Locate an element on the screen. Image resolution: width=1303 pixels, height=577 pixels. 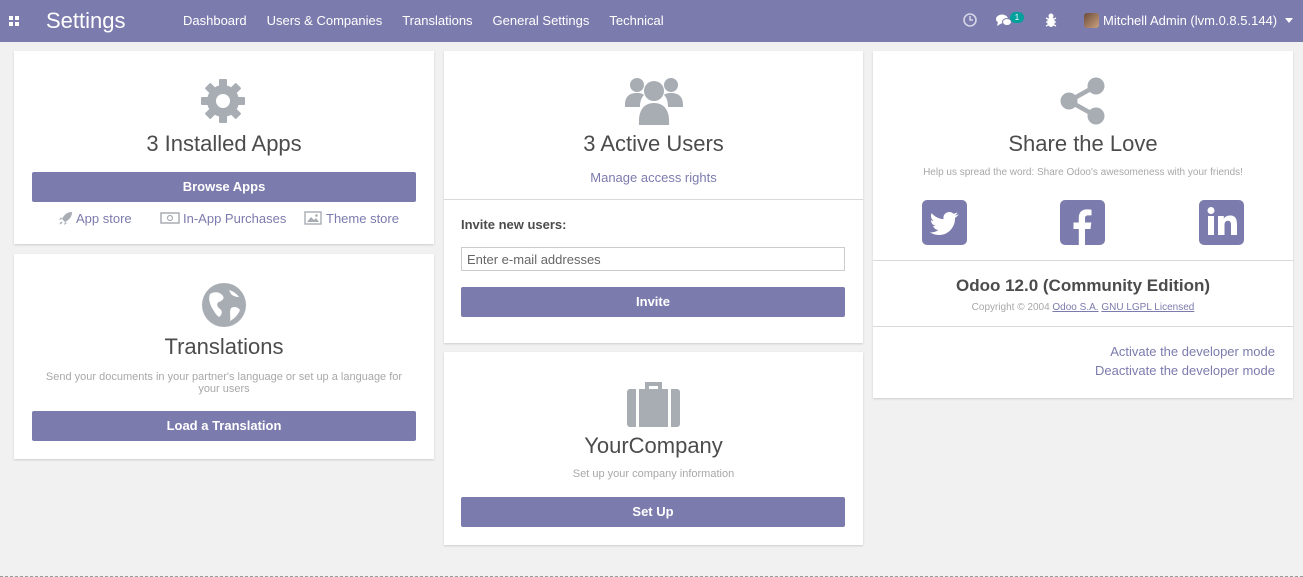
menu-users-companies: Users & Companies is located at coordinates (325, 21).